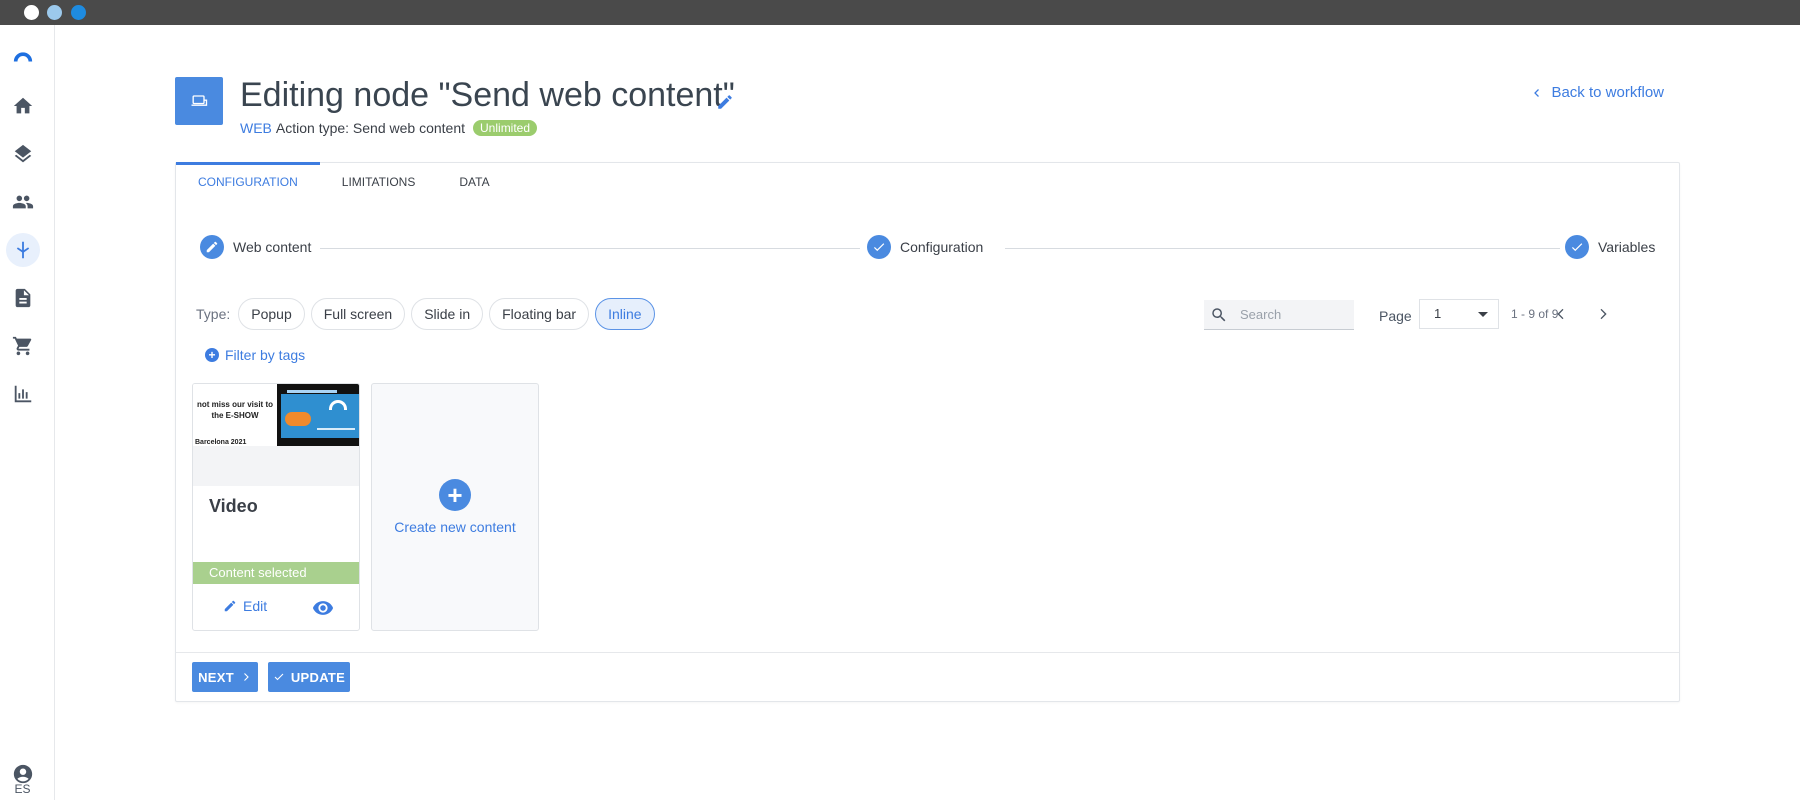 The width and height of the screenshot is (1800, 800). I want to click on thumbnail-text-line: Barcelona 2021, so click(221, 442).